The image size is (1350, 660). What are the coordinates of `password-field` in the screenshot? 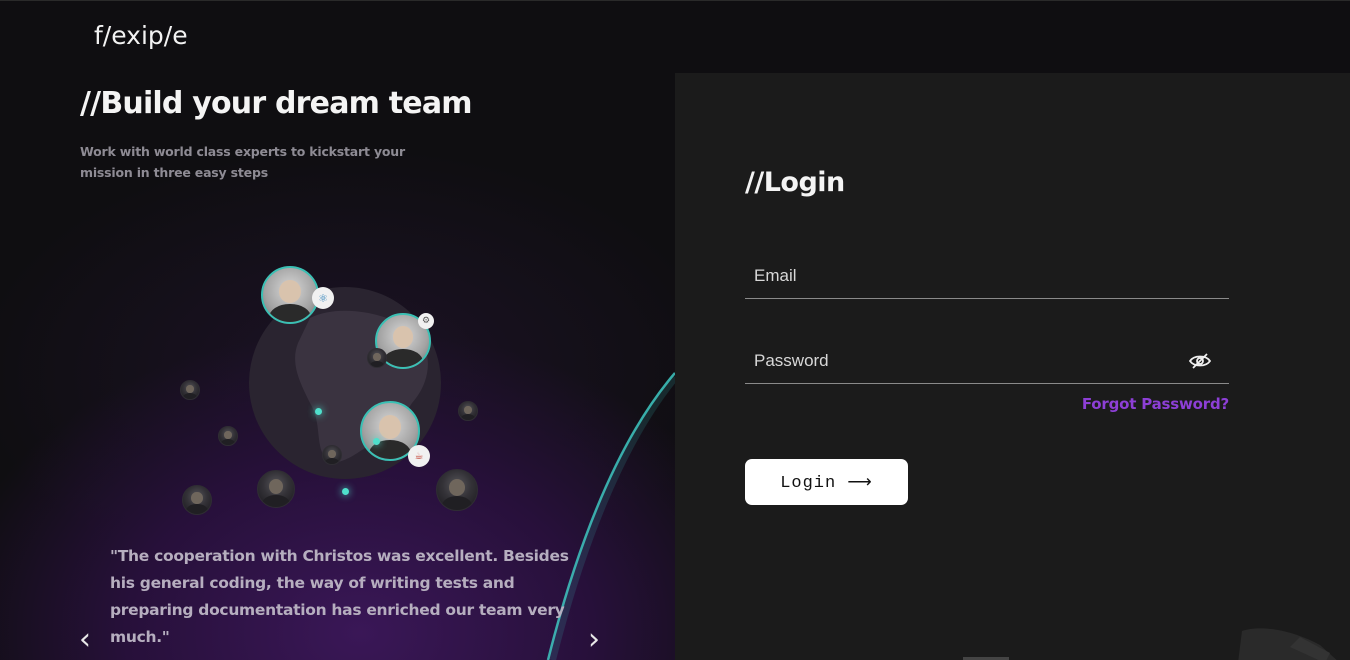 It's located at (987, 361).